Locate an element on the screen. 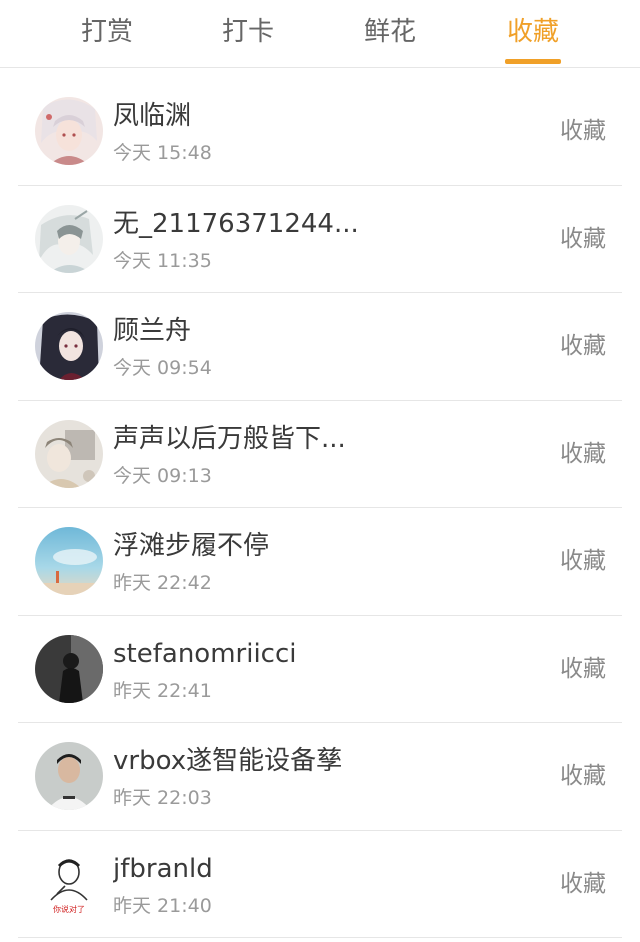 The height and width of the screenshot is (942, 640). user-name: 浮滩步履不停 is located at coordinates (191, 546).